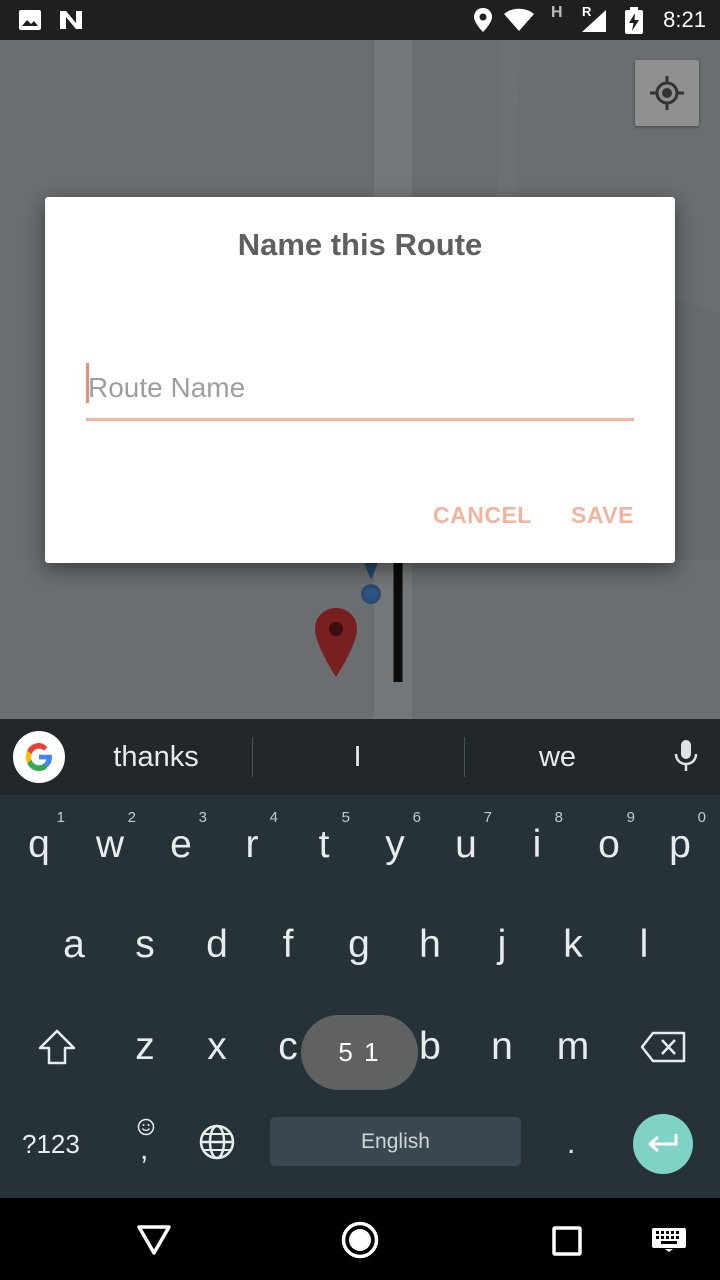 Image resolution: width=720 pixels, height=1280 pixels. What do you see at coordinates (430, 944) in the screenshot?
I see `key-label: h` at bounding box center [430, 944].